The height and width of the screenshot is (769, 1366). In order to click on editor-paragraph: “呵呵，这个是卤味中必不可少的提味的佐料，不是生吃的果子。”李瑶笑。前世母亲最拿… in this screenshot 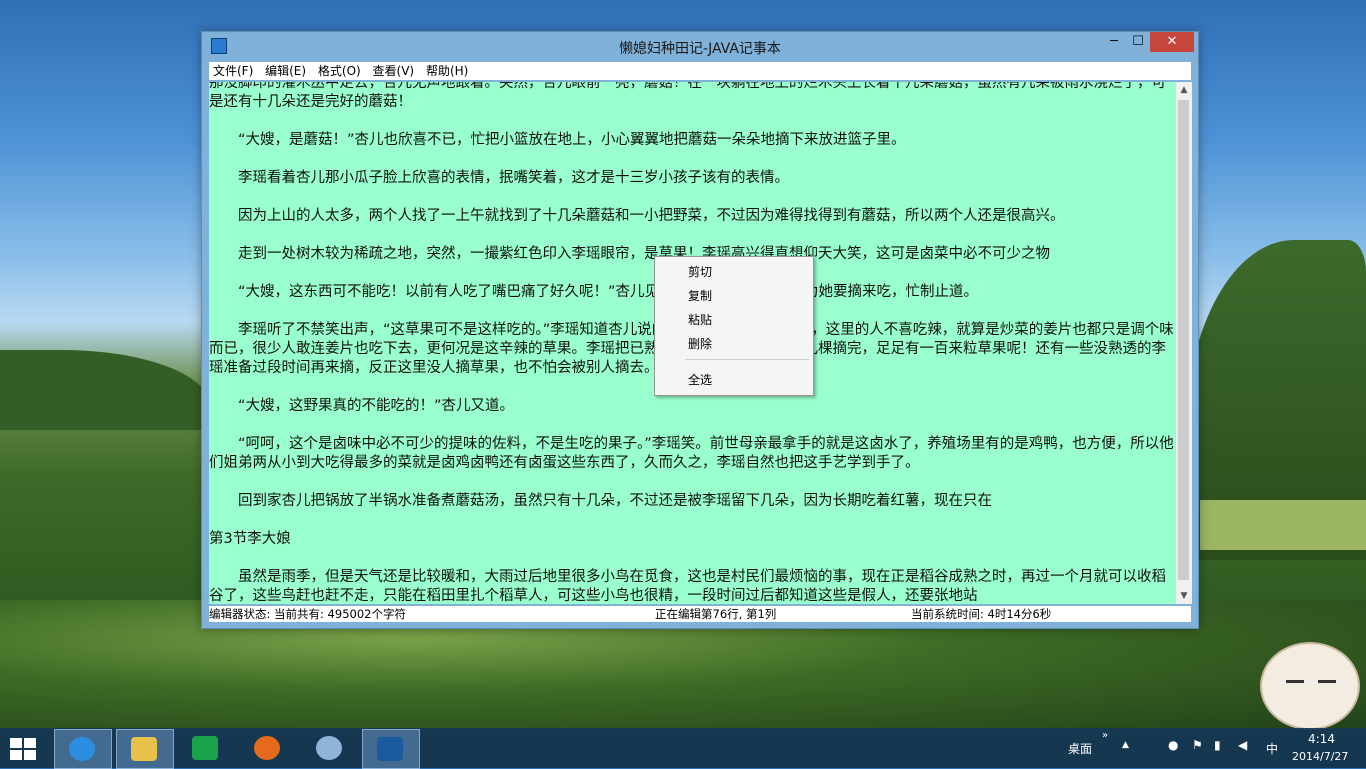, I will do `click(691, 453)`.